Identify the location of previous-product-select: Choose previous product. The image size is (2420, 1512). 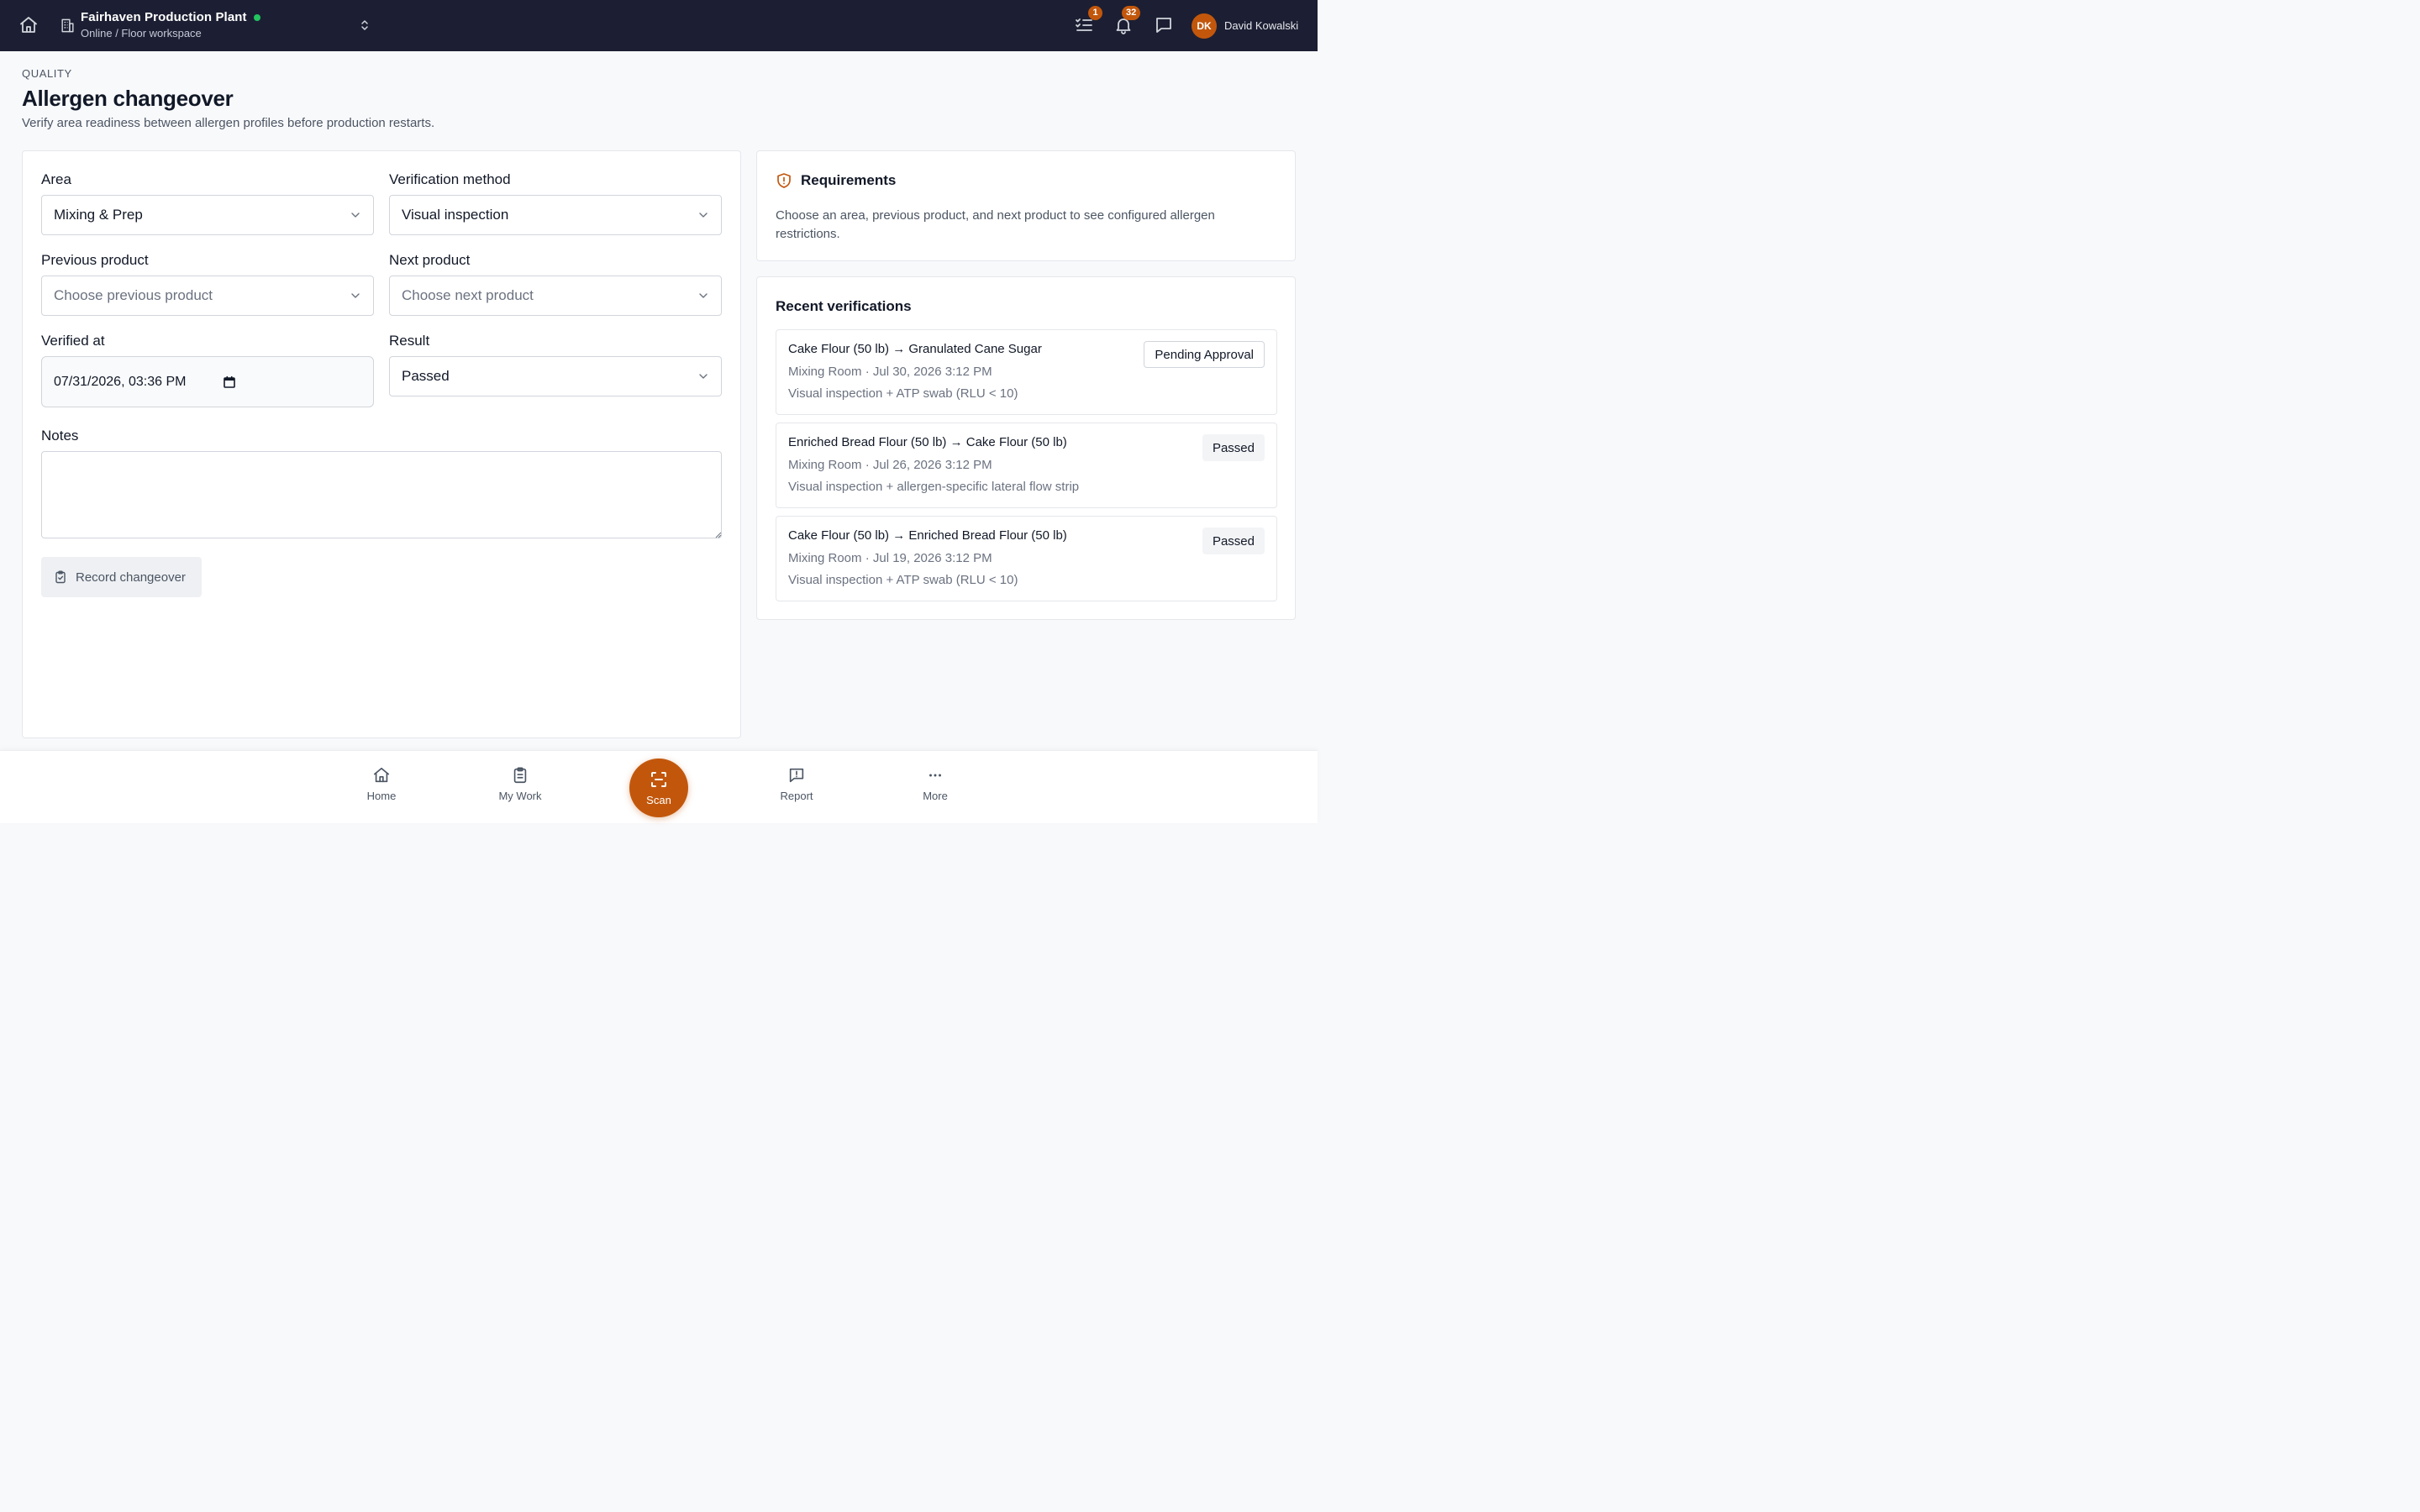
(207, 296).